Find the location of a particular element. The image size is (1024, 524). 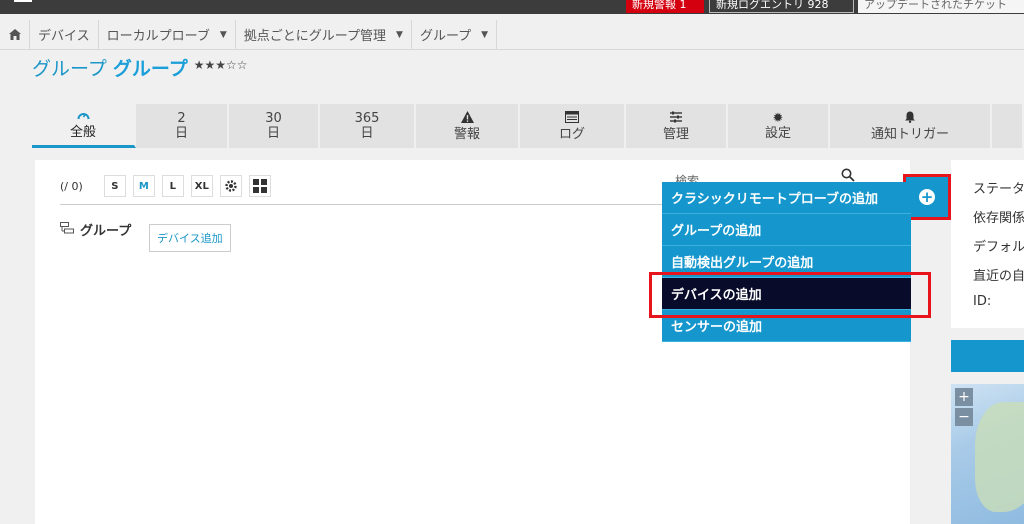

tab-30-days-number: 30 is located at coordinates (273, 118).